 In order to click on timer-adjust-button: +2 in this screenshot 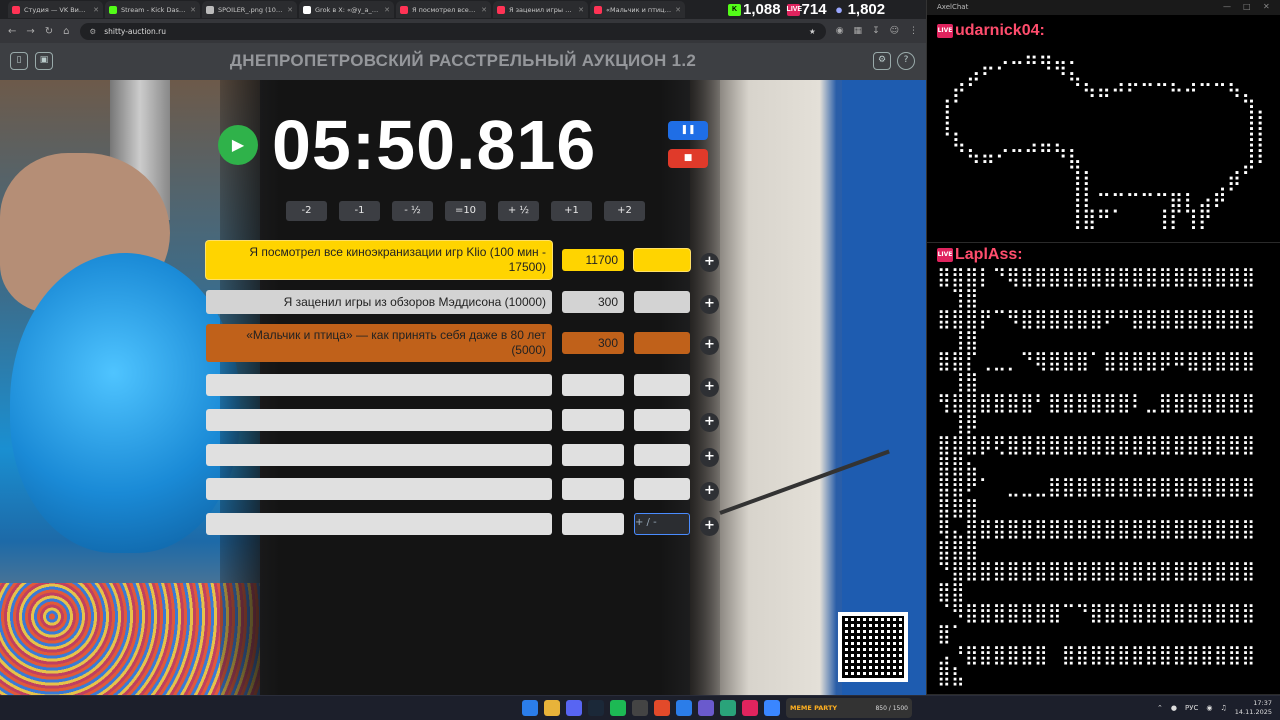, I will do `click(624, 211)`.